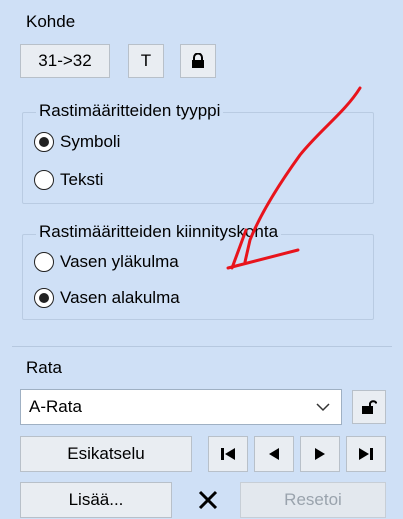 This screenshot has width=403, height=519. I want to click on unlock-icon, so click(369, 407).